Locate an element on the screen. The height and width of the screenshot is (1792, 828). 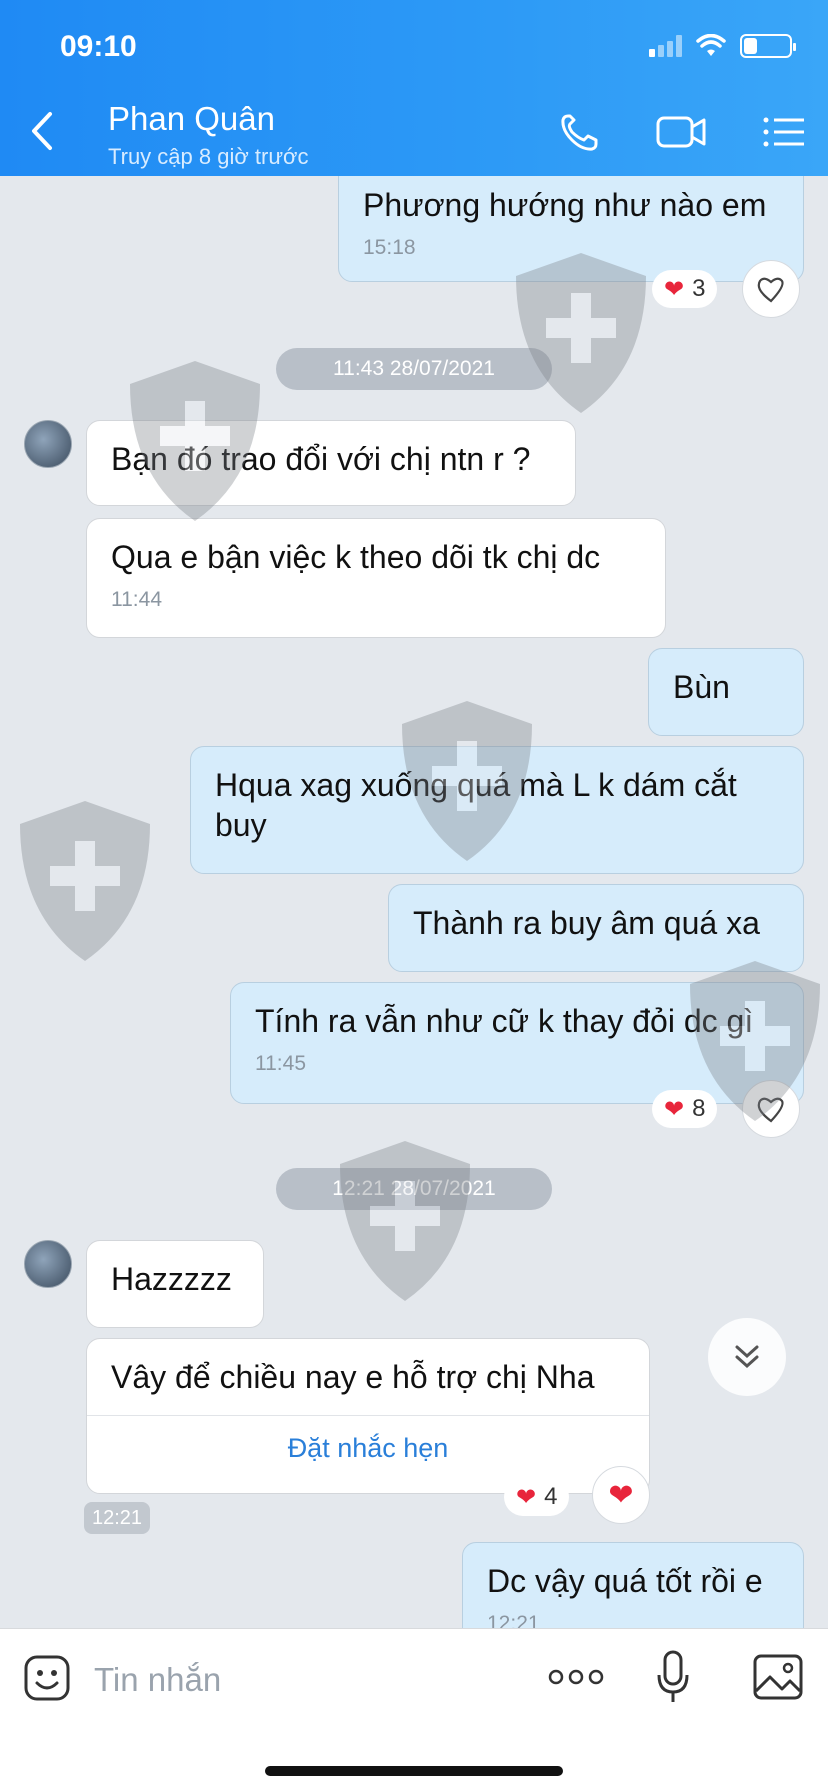
message-time: 15:18 is located at coordinates (389, 247).